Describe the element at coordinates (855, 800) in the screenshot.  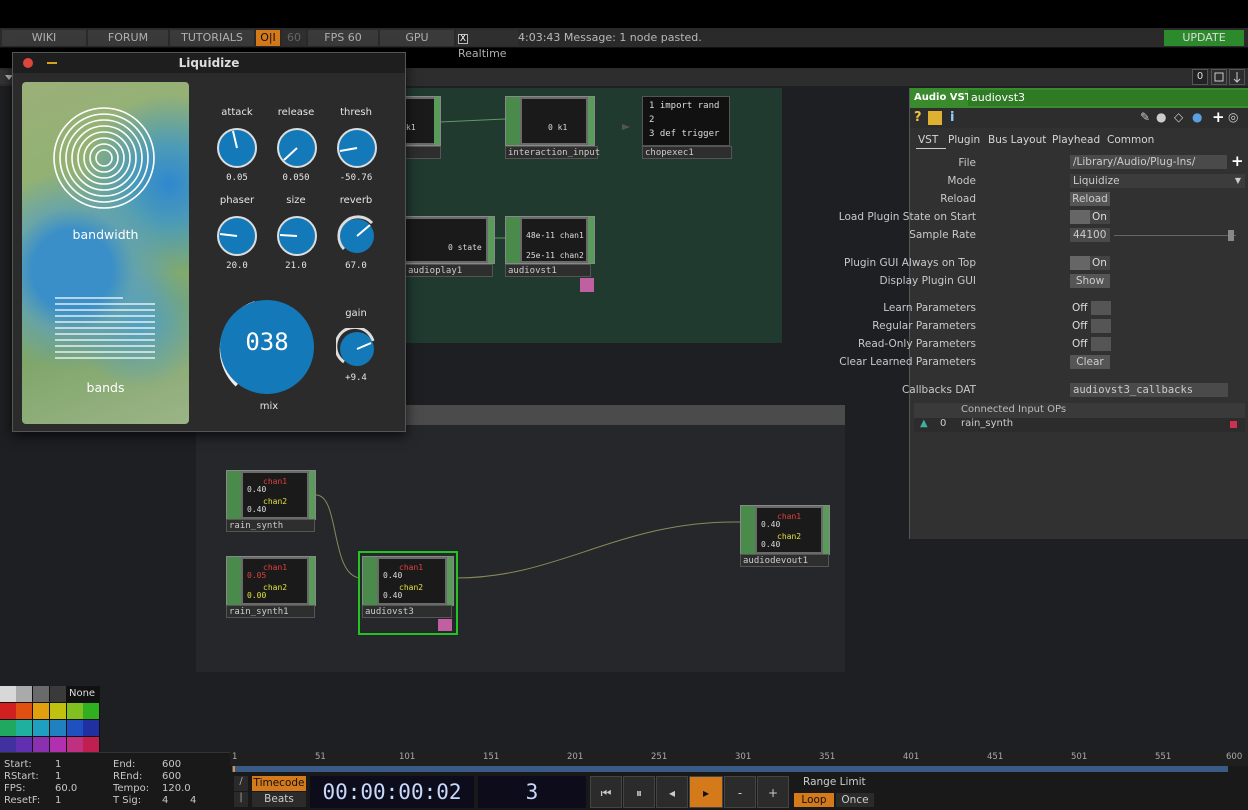
I see `once-button: Once` at that location.